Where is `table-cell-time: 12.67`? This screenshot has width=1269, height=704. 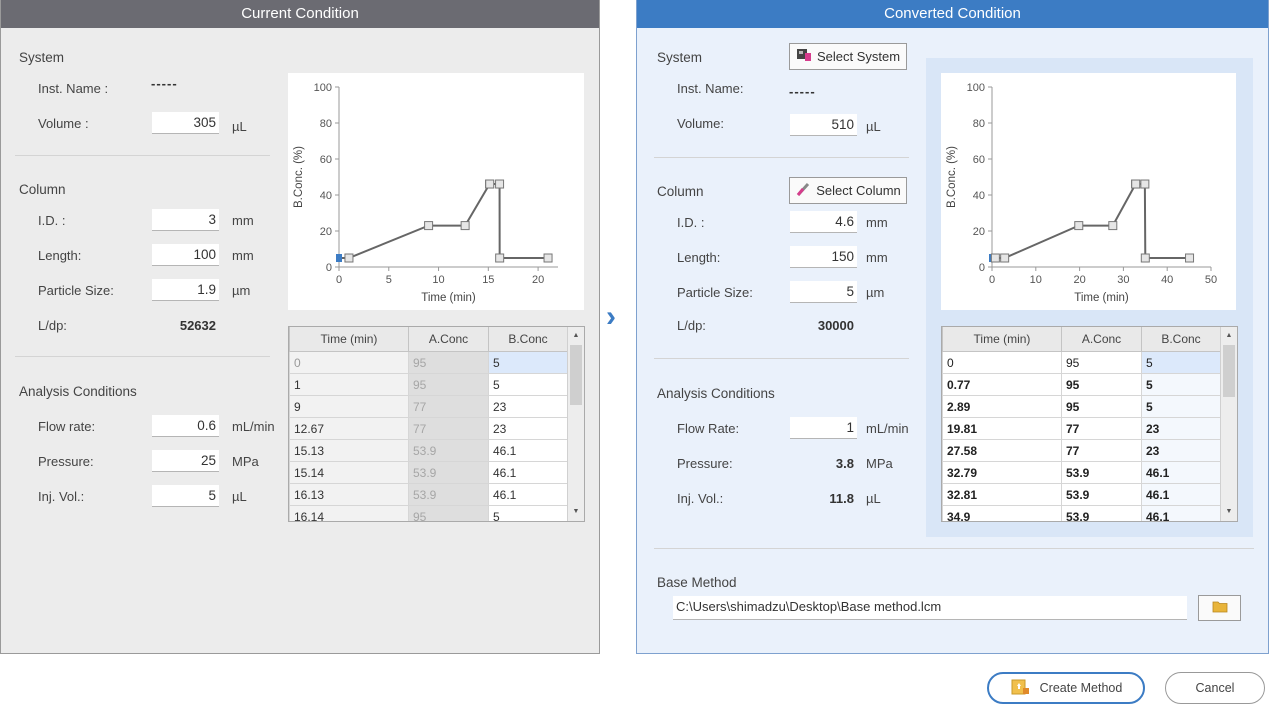 table-cell-time: 12.67 is located at coordinates (349, 428).